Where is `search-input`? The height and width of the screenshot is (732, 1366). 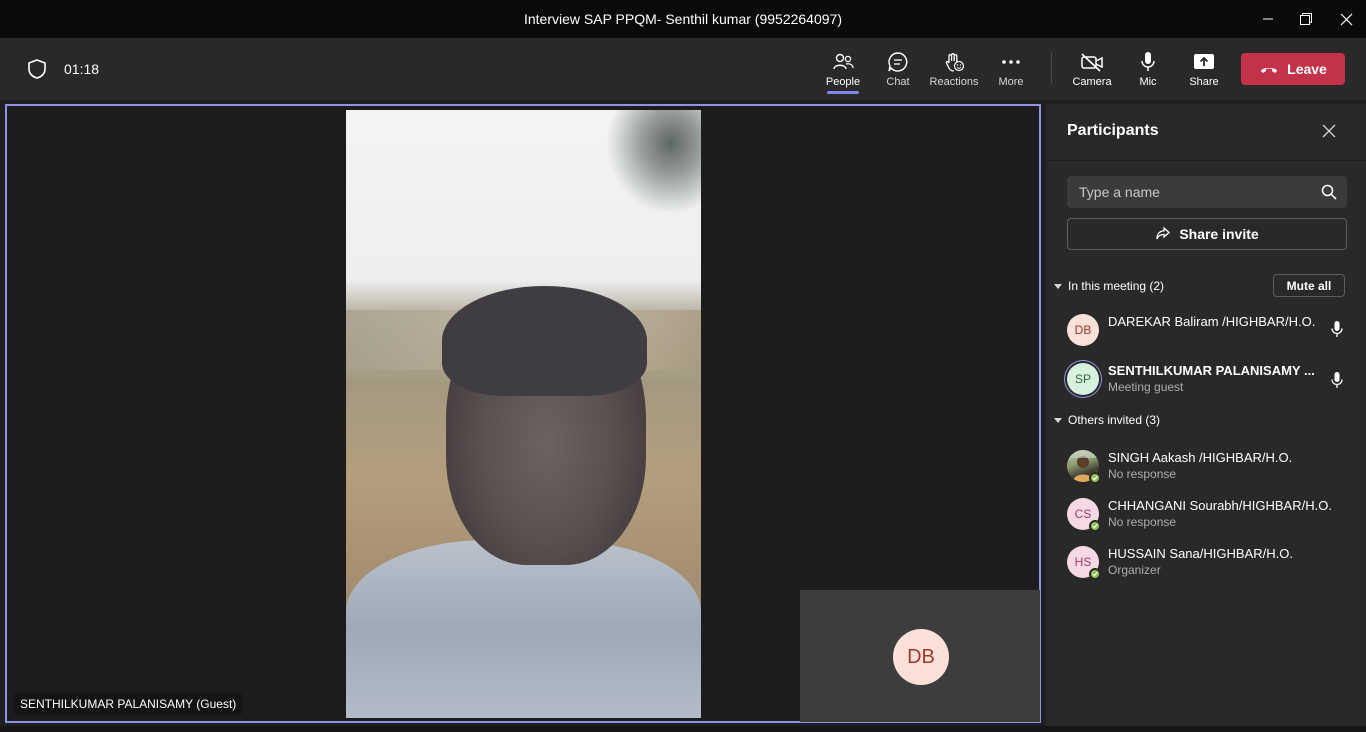 search-input is located at coordinates (1187, 192).